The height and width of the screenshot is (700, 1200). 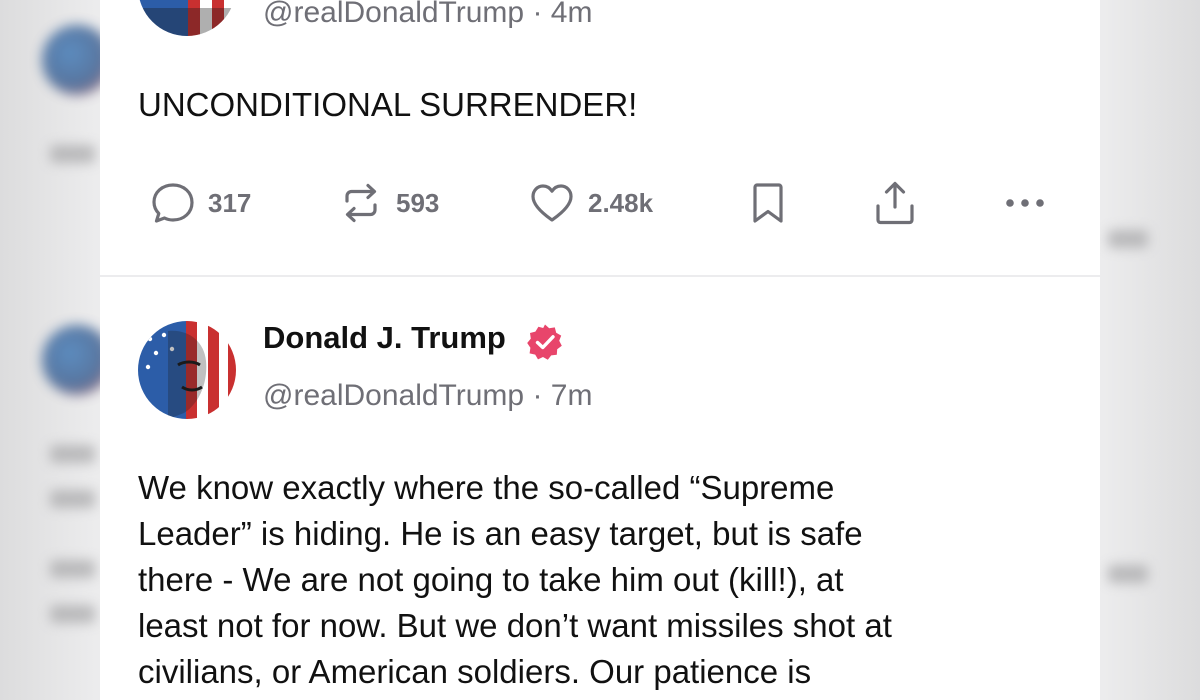 I want to click on bookmark-button, so click(x=768, y=203).